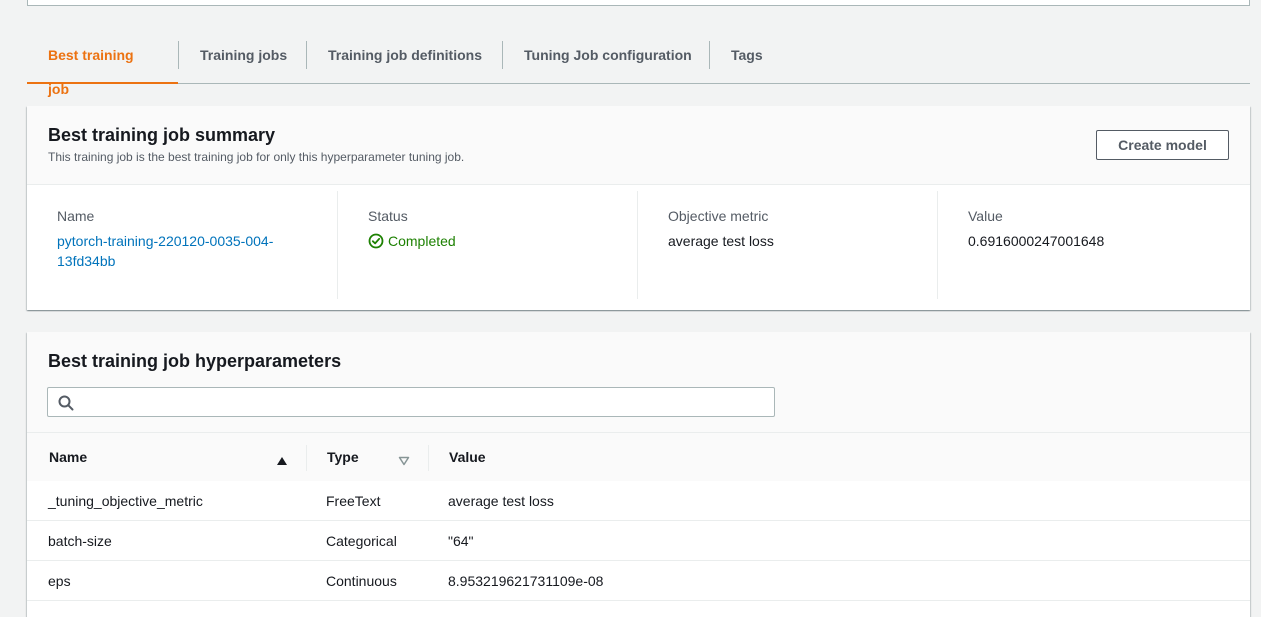  Describe the element at coordinates (461, 541) in the screenshot. I see `row-value: "64"` at that location.